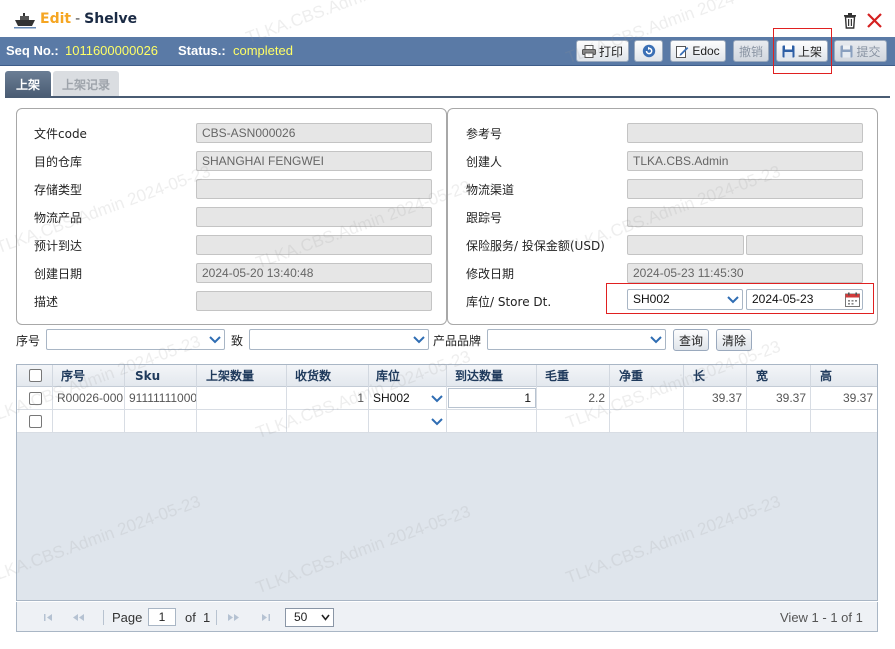 Image resolution: width=895 pixels, height=649 pixels. Describe the element at coordinates (86, 84) in the screenshot. I see `tab-shelve-record: 上架记录` at that location.